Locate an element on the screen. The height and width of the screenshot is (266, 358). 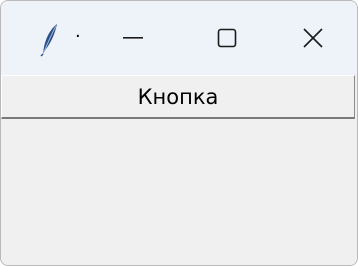
maximize-button is located at coordinates (227, 38).